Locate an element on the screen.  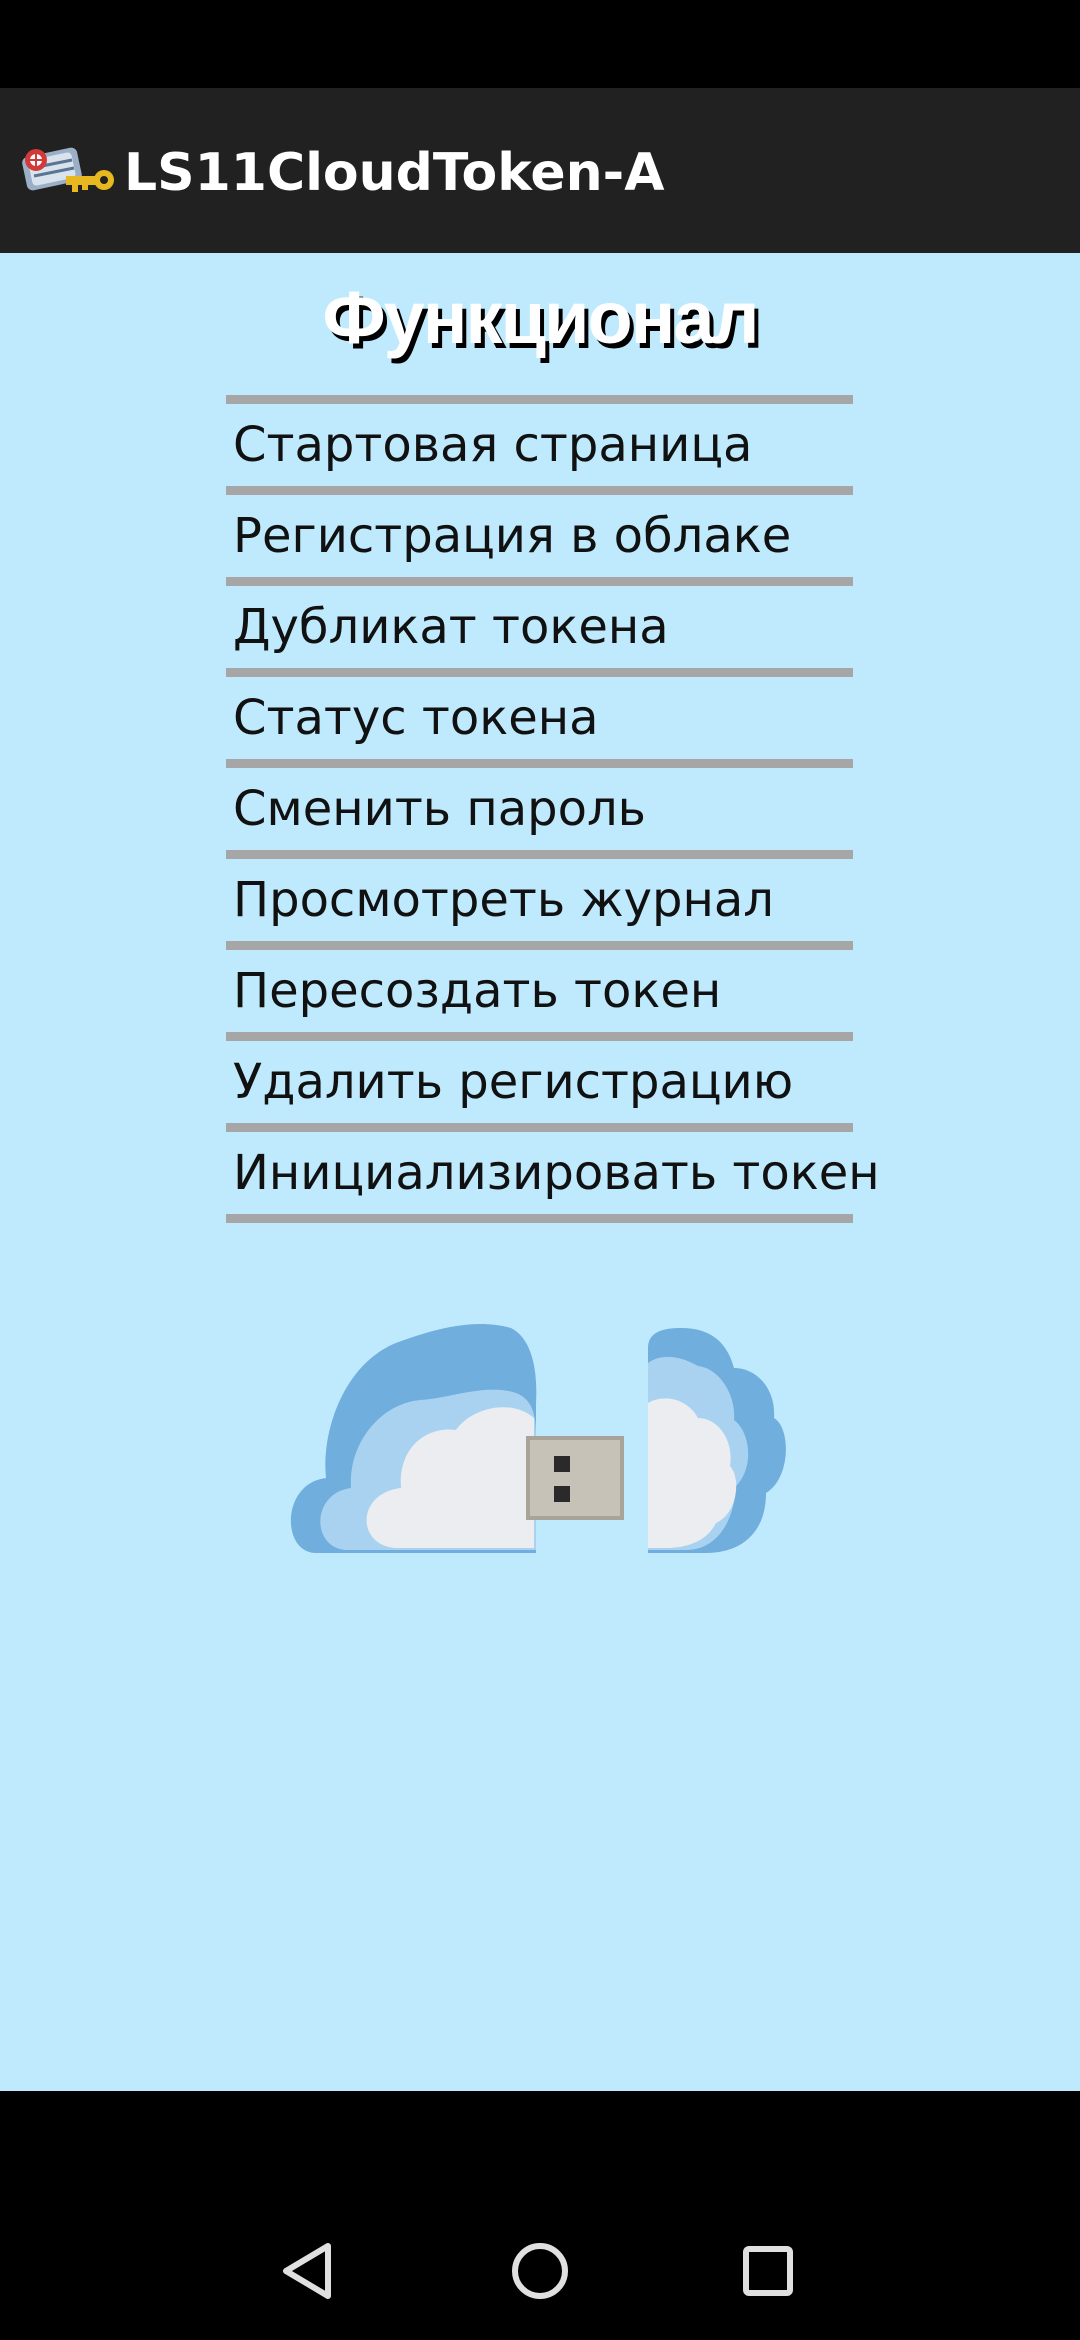
menu-item-recreate-token: Пересоздать токен is located at coordinates (539, 991).